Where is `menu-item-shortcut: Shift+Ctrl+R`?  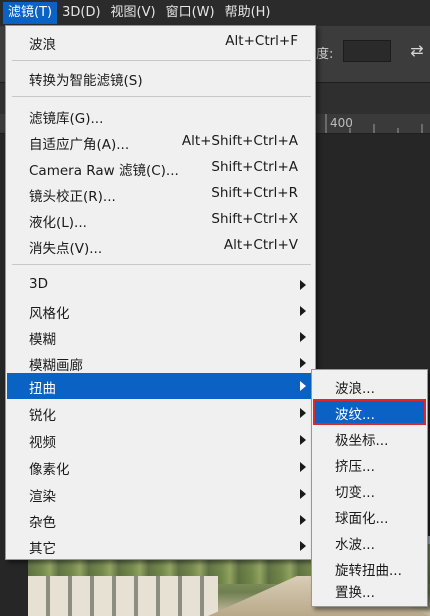 menu-item-shortcut: Shift+Ctrl+R is located at coordinates (254, 193).